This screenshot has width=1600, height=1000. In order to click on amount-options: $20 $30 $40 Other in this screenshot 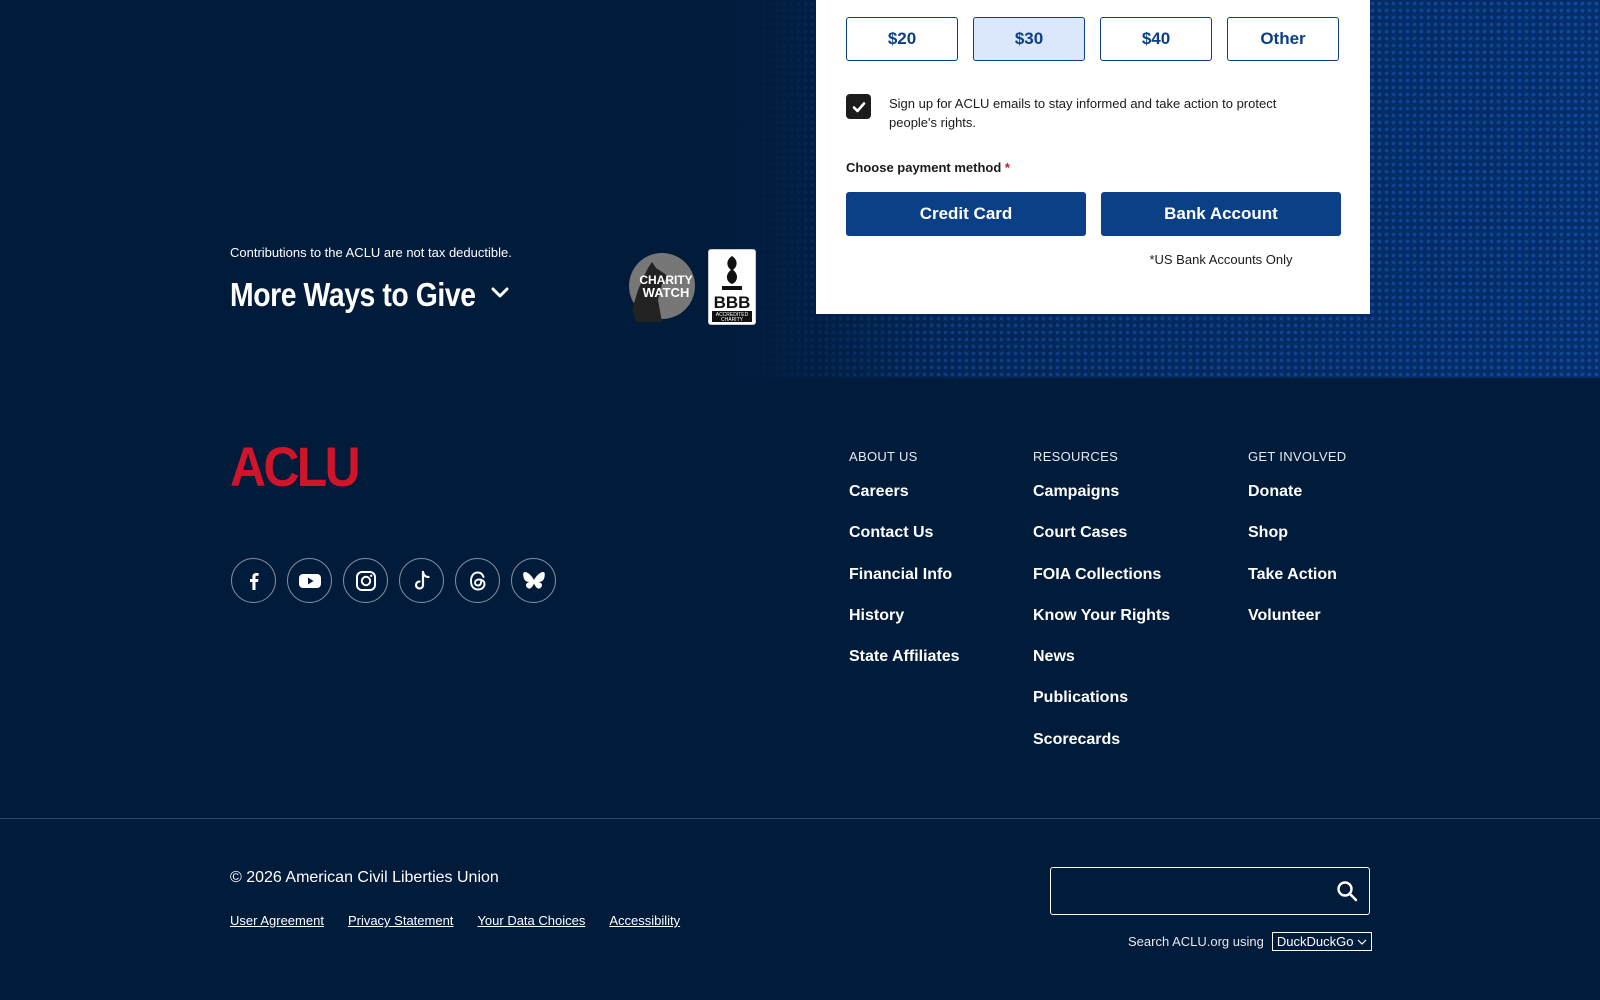, I will do `click(1092, 39)`.